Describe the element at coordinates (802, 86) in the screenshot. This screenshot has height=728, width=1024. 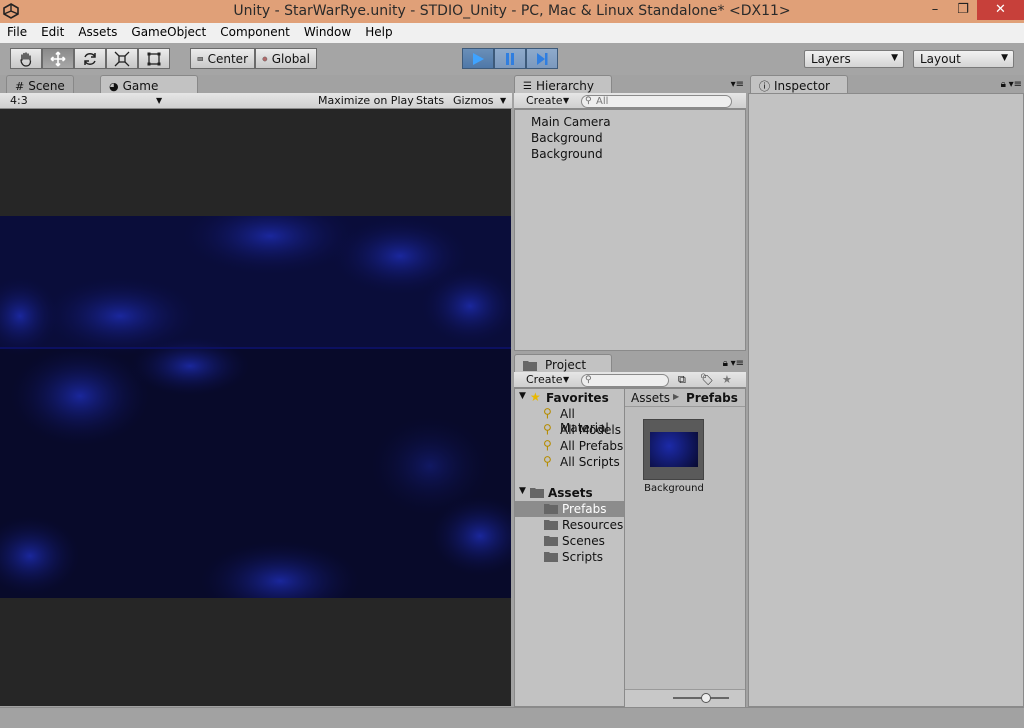
I see `tab-inspector-label: Inspector` at that location.